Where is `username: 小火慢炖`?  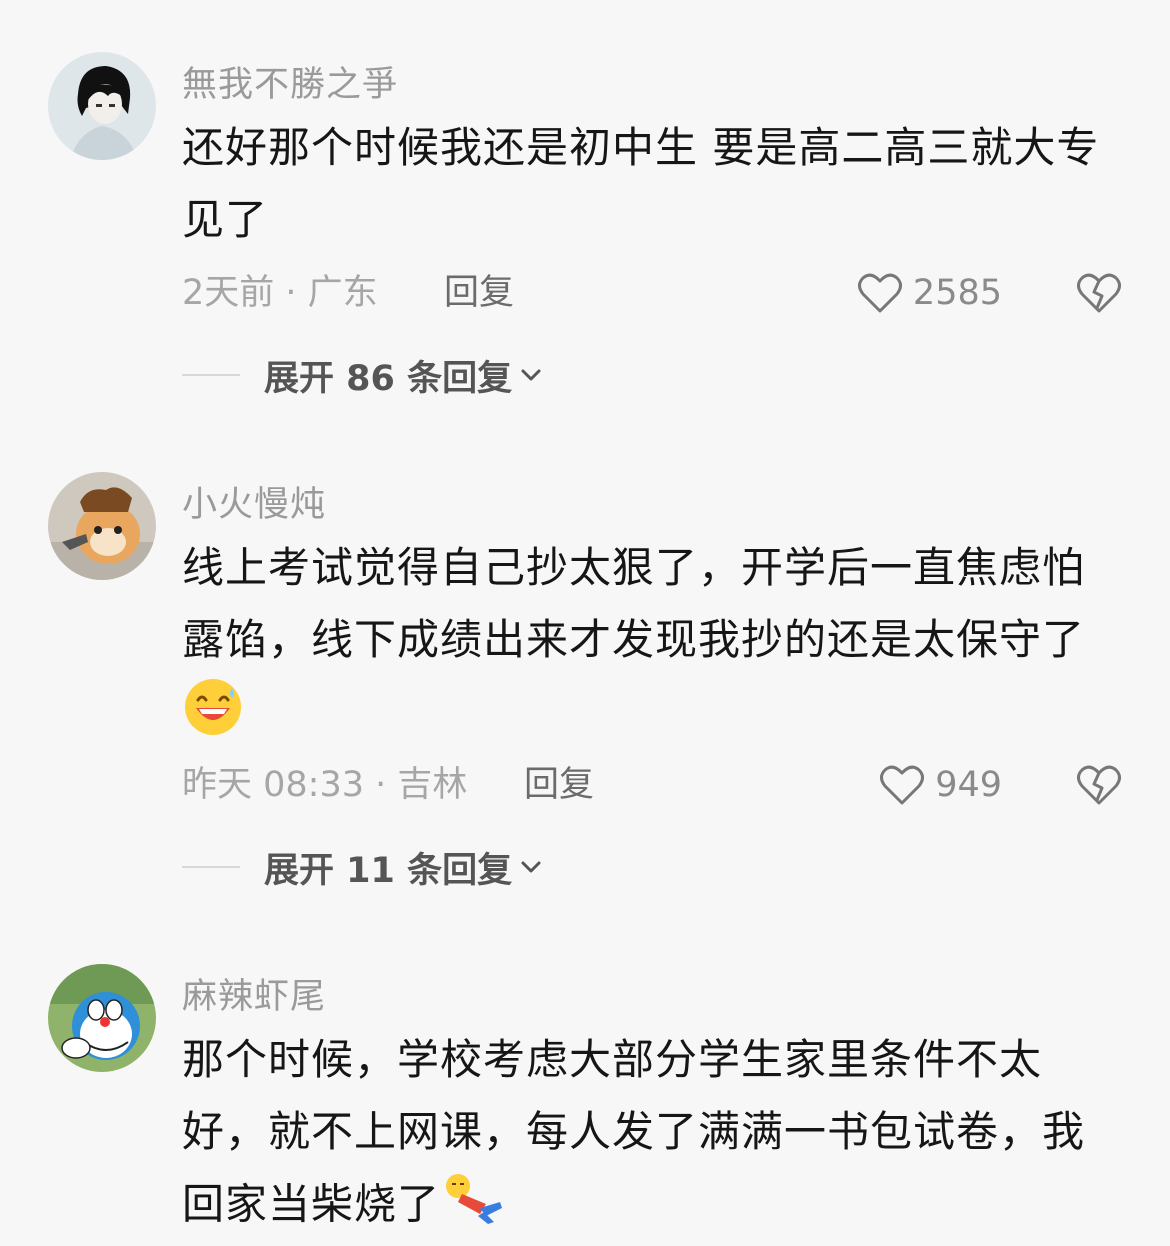
username: 小火慢炖 is located at coordinates (254, 501).